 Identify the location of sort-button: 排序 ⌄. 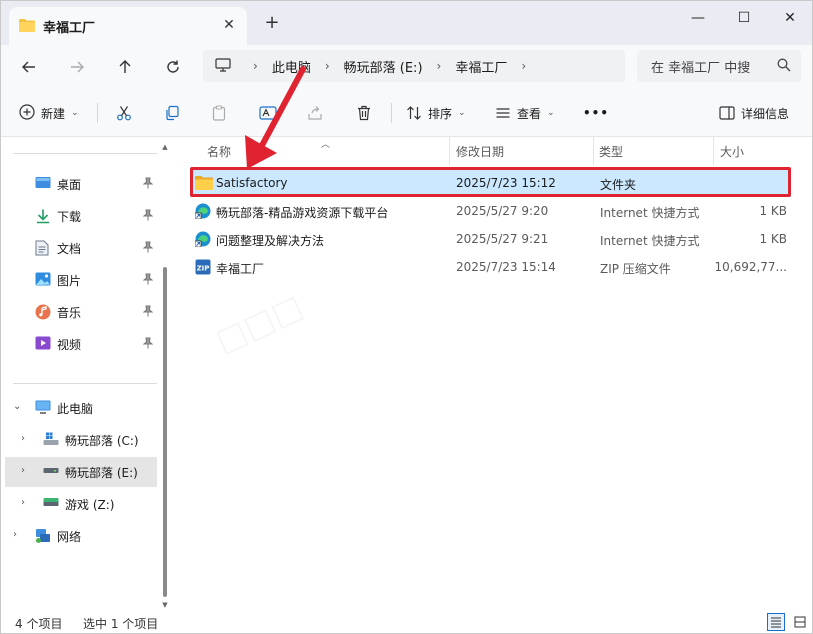
(436, 113).